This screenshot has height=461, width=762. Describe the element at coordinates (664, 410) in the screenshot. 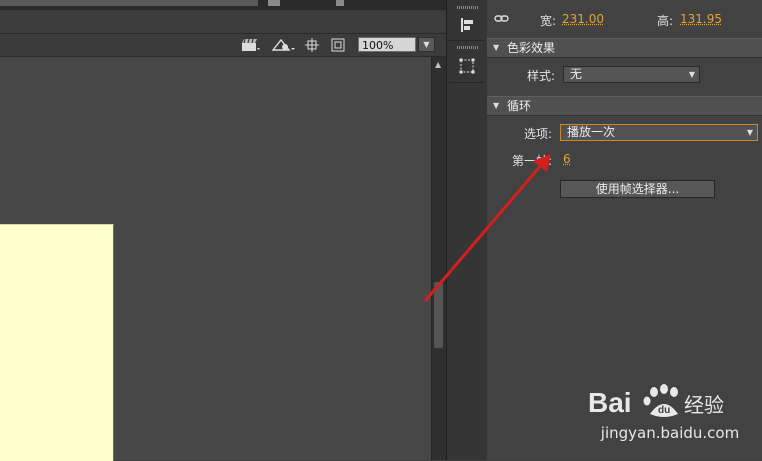

I see `svg-text: du` at that location.